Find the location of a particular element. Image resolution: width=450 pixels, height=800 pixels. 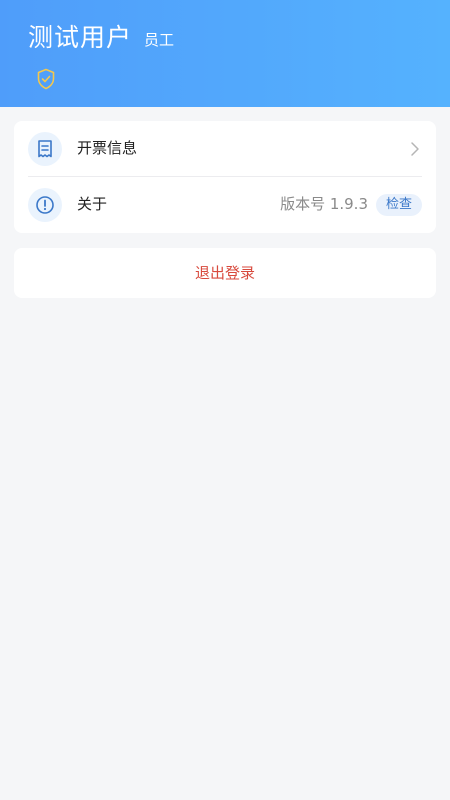

logout-card: 退出登录 is located at coordinates (225, 273).